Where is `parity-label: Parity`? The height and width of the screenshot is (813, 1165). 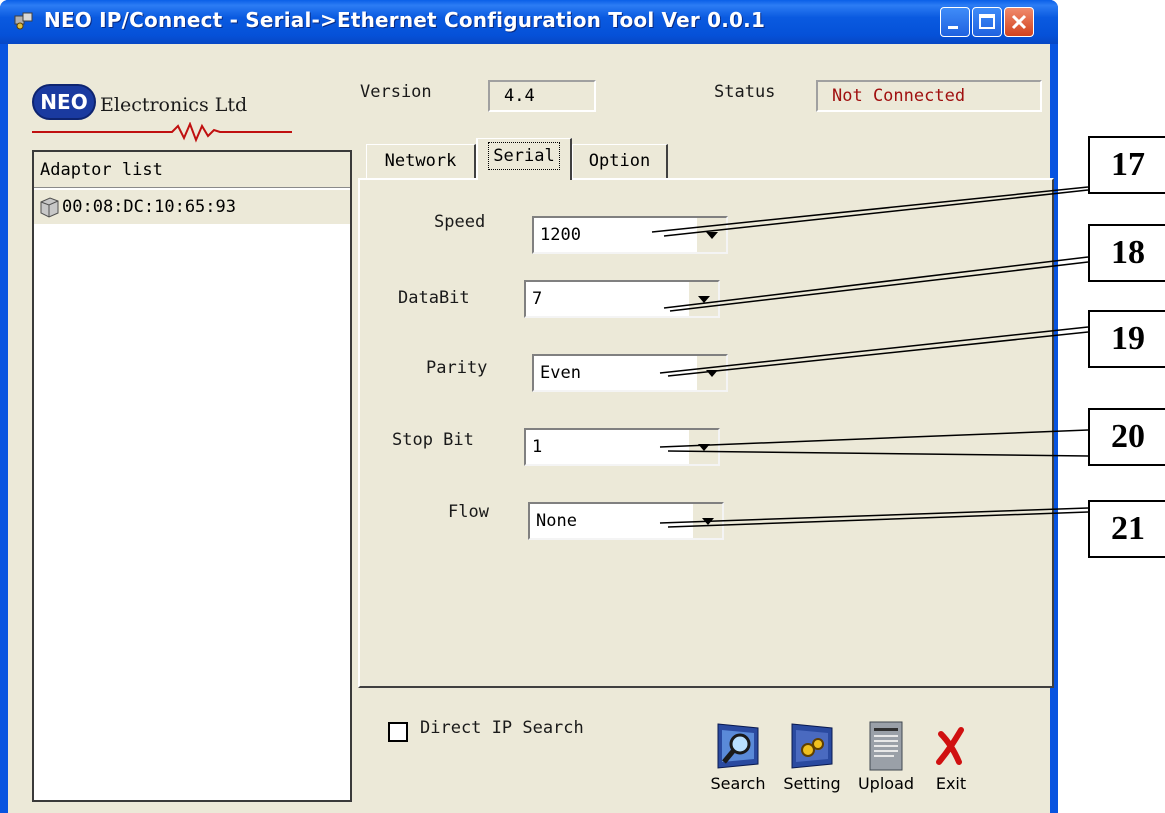 parity-label: Parity is located at coordinates (457, 368).